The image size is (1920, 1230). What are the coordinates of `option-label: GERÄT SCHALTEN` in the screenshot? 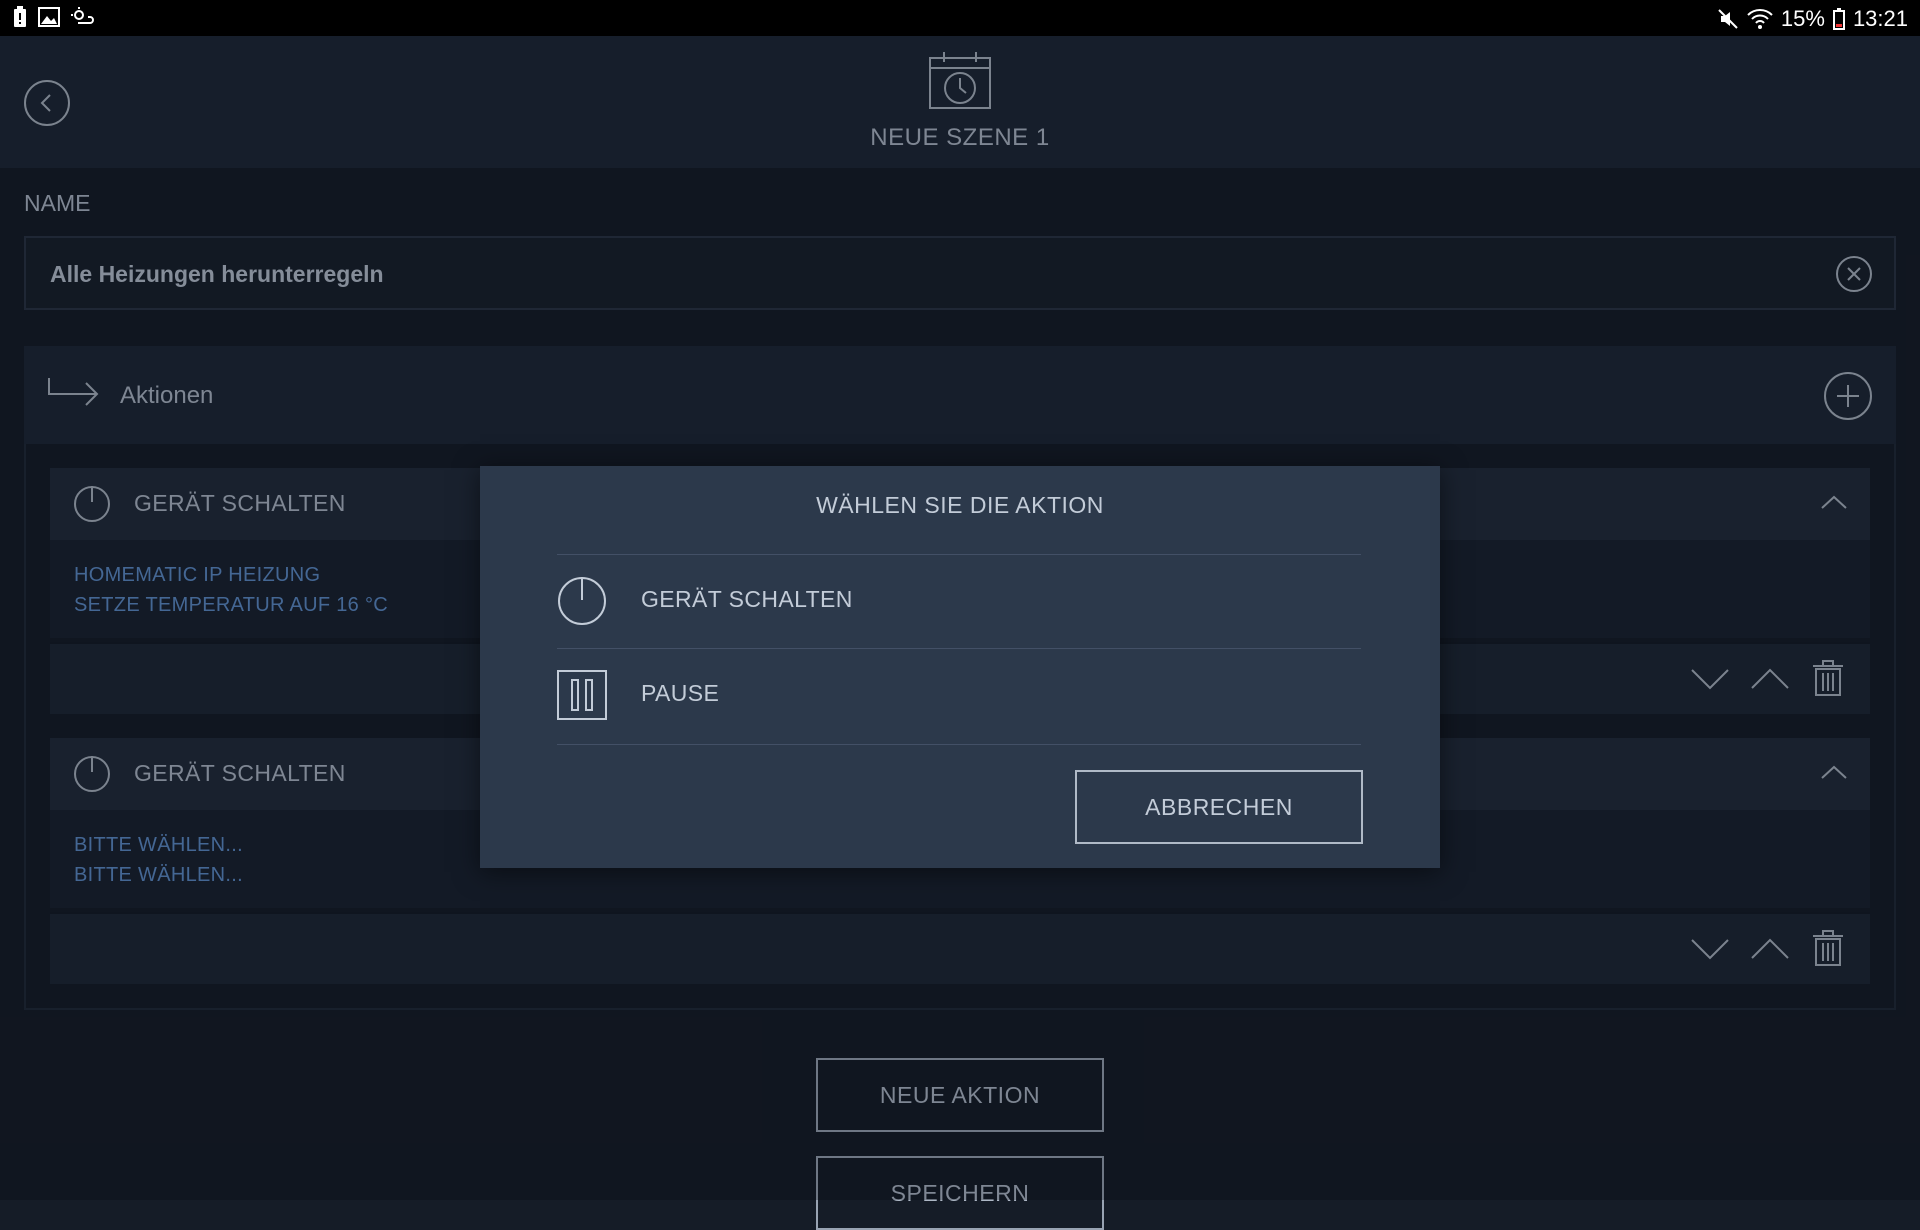 It's located at (747, 599).